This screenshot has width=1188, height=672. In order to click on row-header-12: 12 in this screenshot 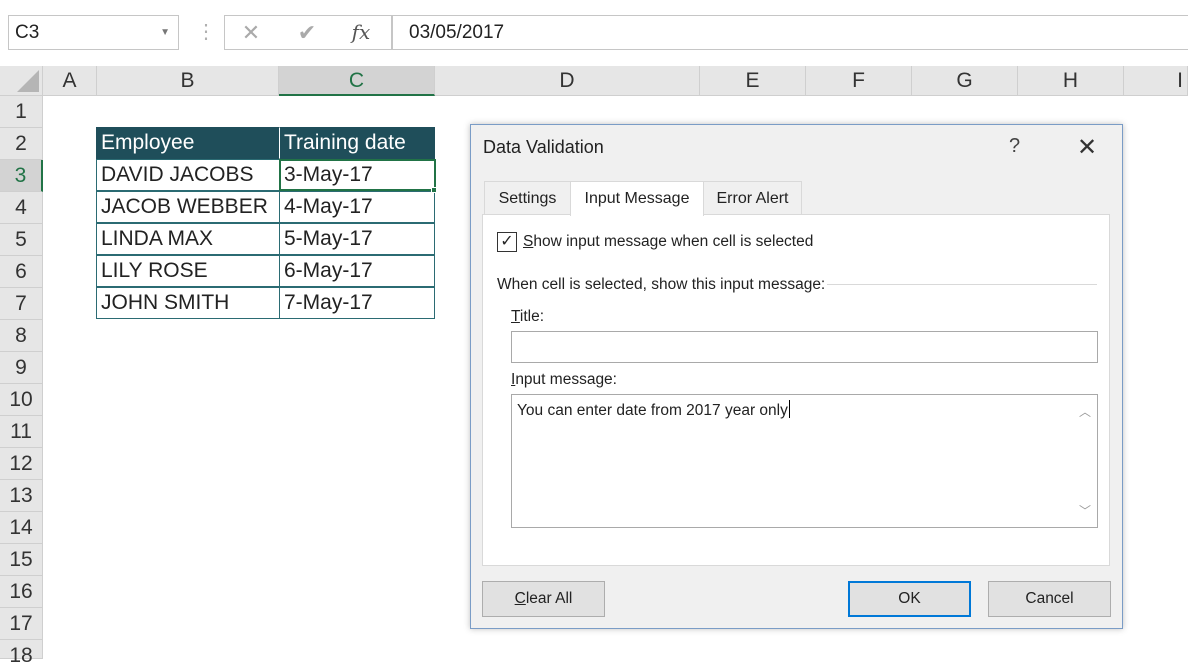, I will do `click(21, 464)`.